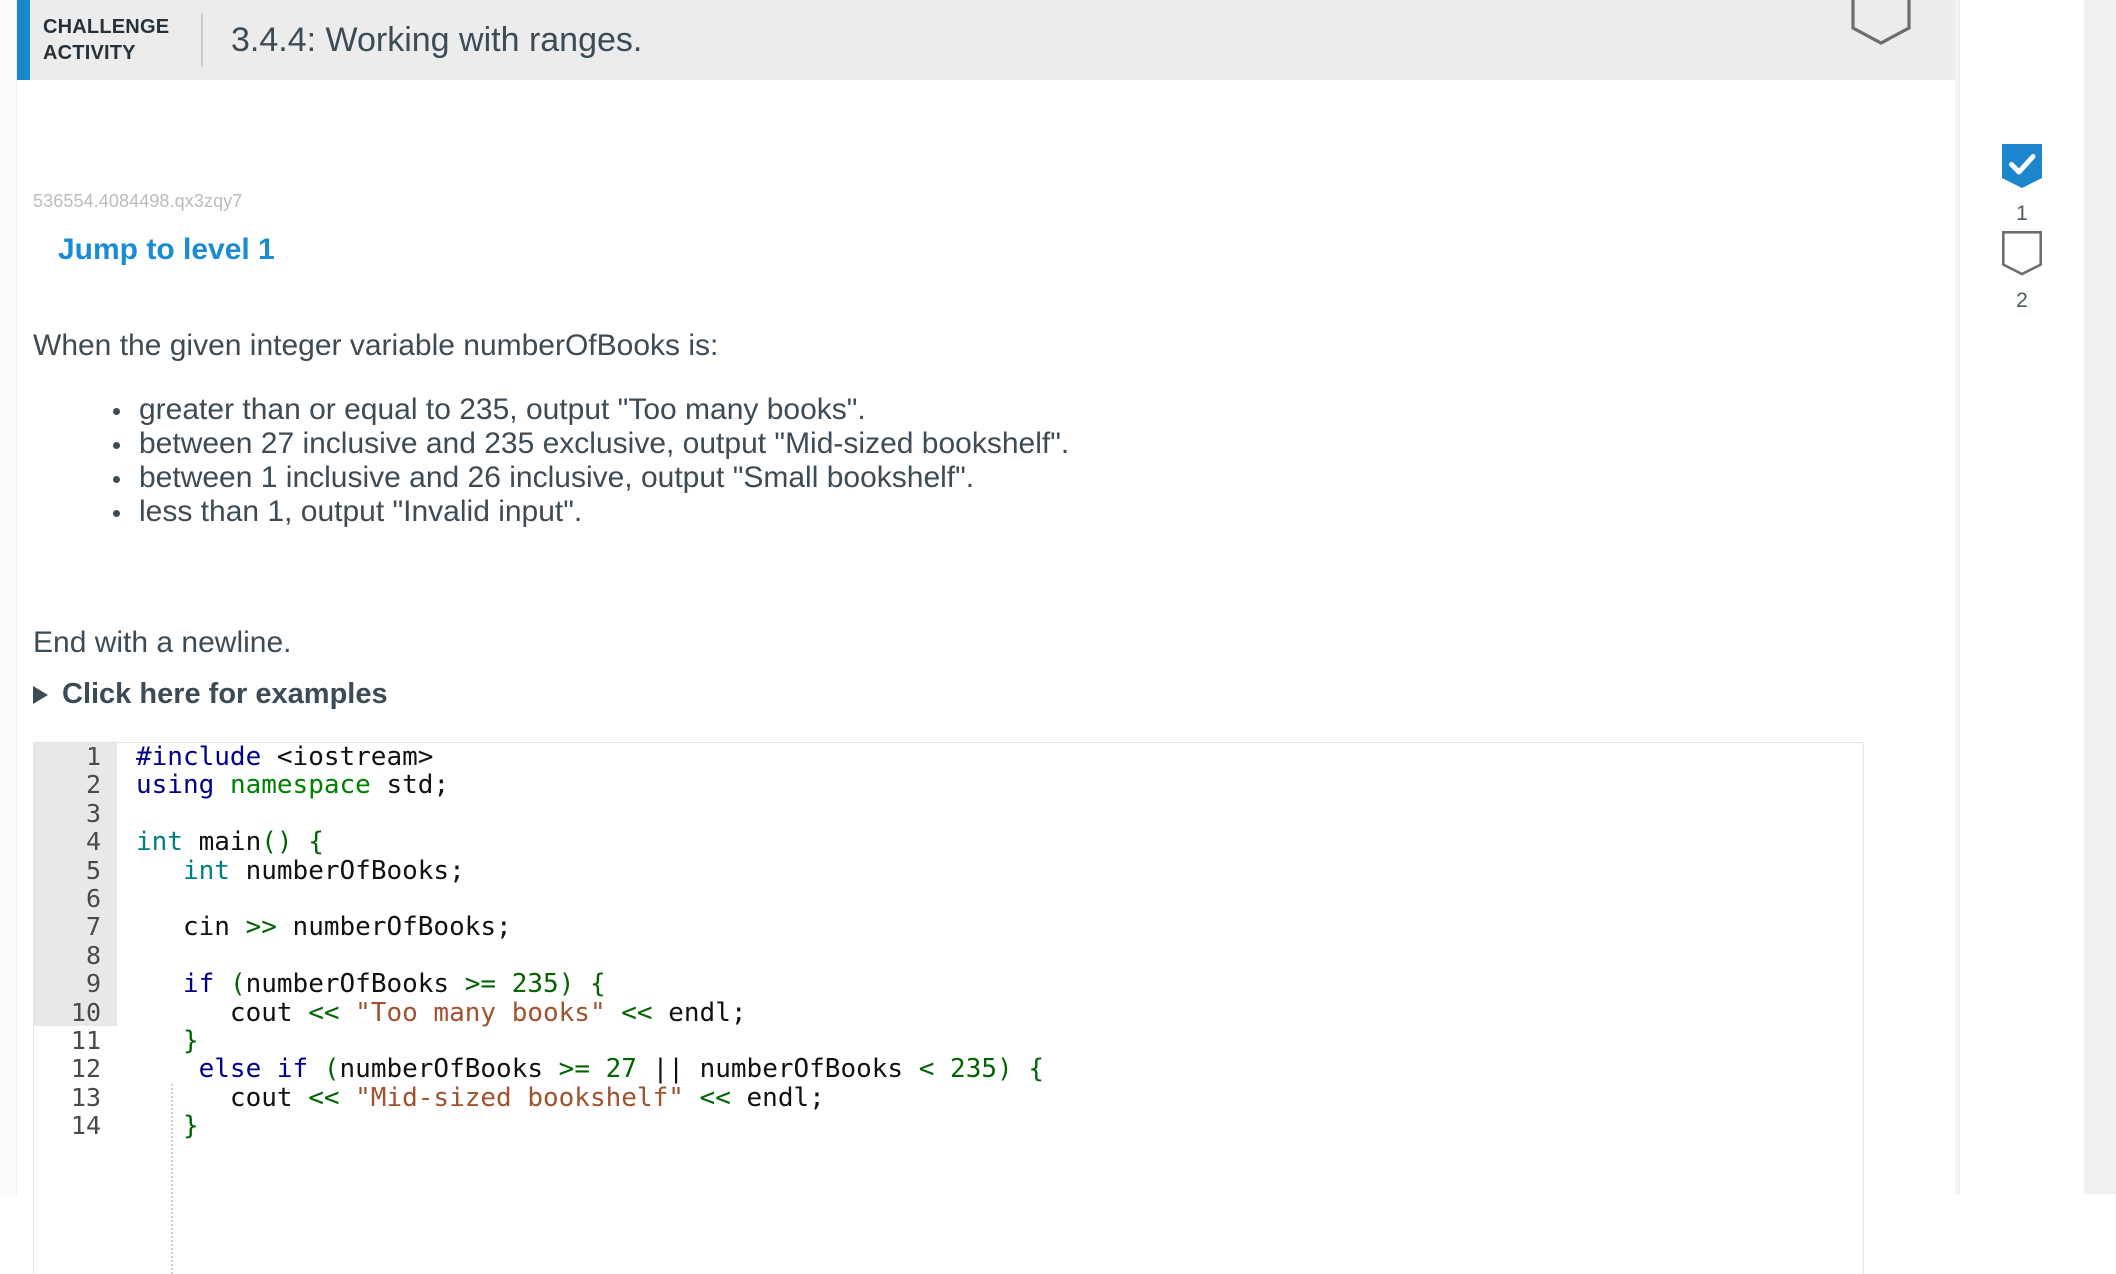  What do you see at coordinates (202, 40) in the screenshot?
I see `header-divider` at bounding box center [202, 40].